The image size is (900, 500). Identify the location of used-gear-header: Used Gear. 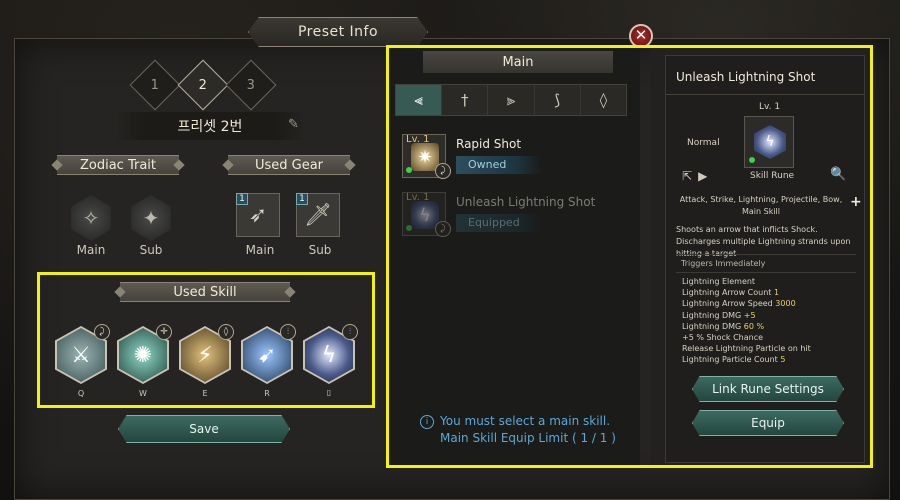
(289, 165).